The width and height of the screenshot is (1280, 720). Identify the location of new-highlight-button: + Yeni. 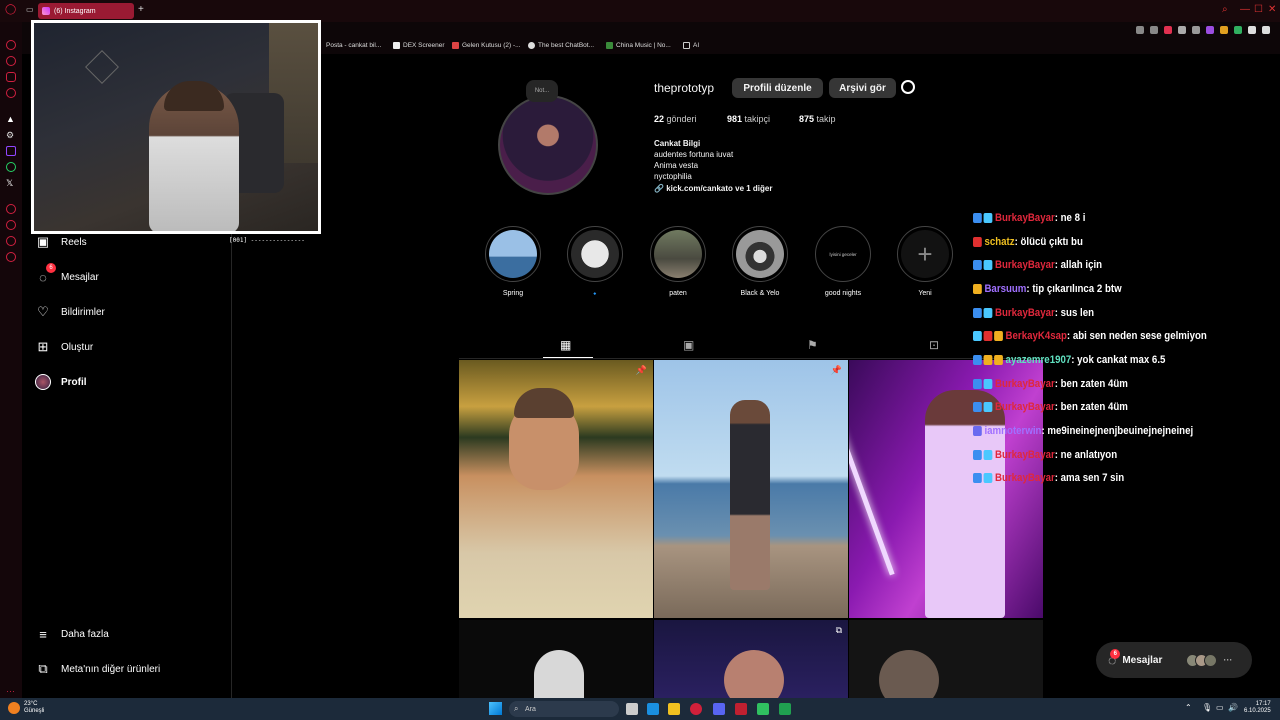
(925, 261).